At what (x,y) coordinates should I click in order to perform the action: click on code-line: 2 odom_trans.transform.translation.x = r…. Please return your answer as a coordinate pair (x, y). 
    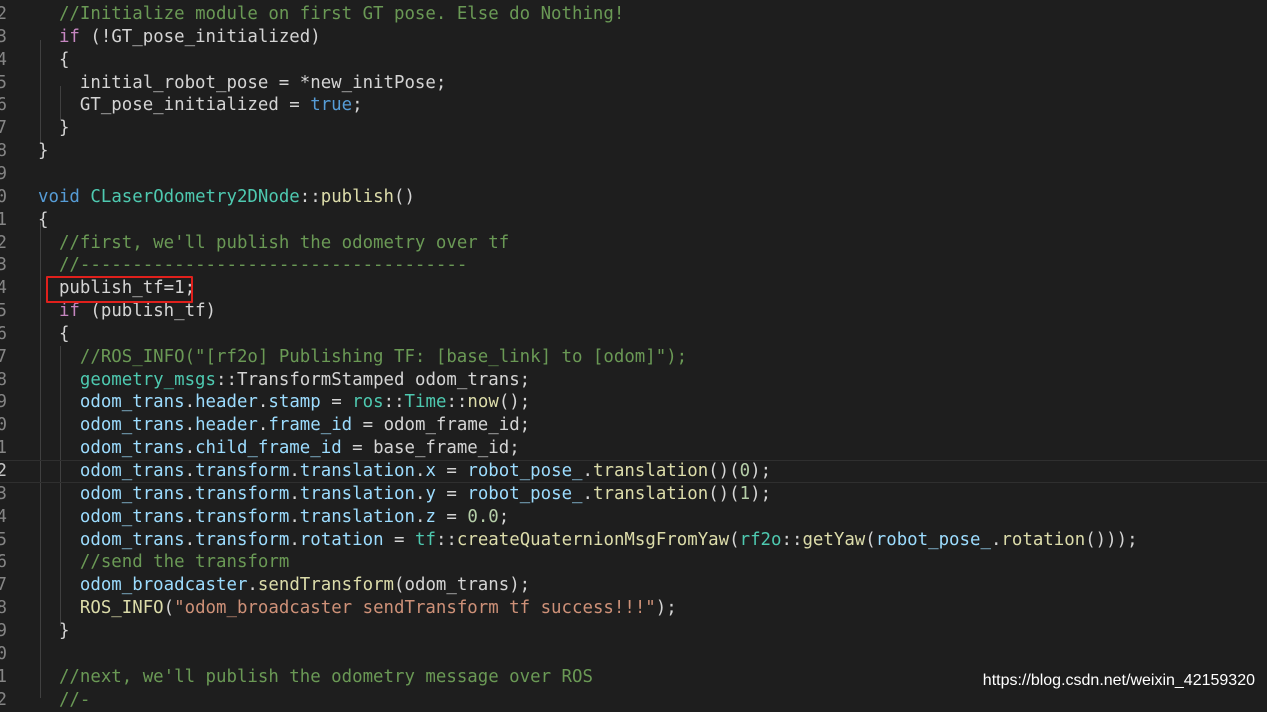
    Looking at the image, I should click on (633, 471).